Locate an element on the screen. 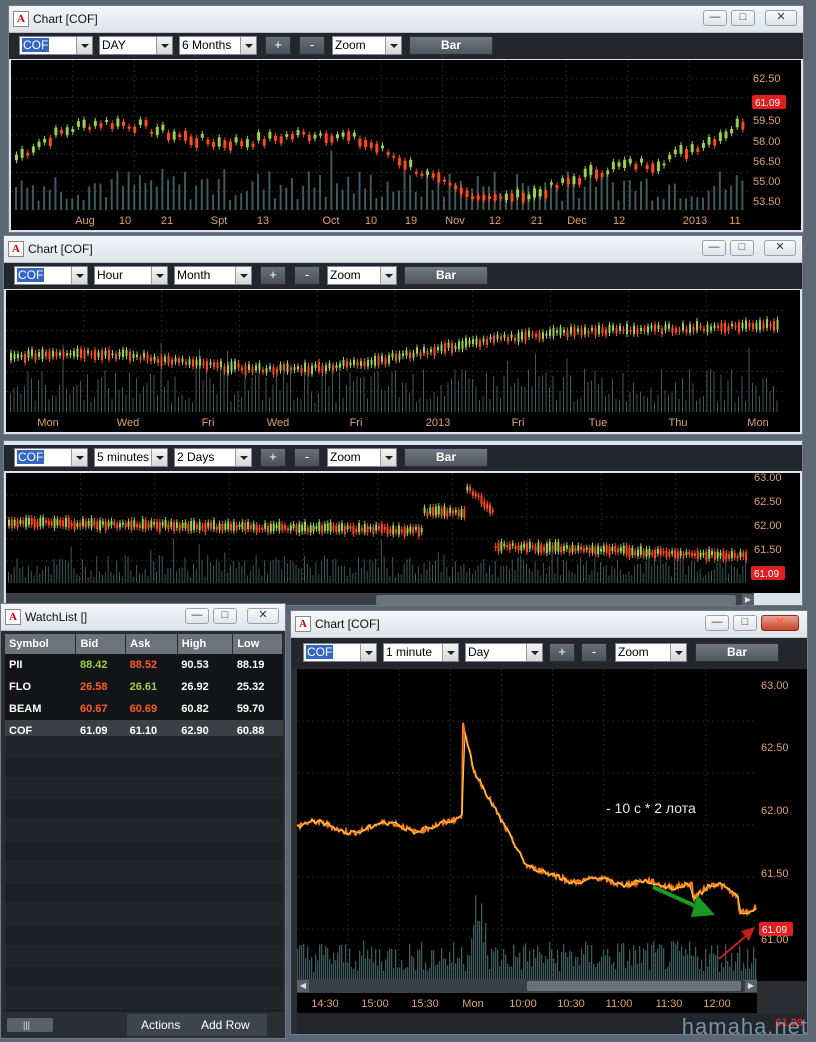 Image resolution: width=816 pixels, height=1042 pixels. interval-combo: DAY is located at coordinates (136, 45).